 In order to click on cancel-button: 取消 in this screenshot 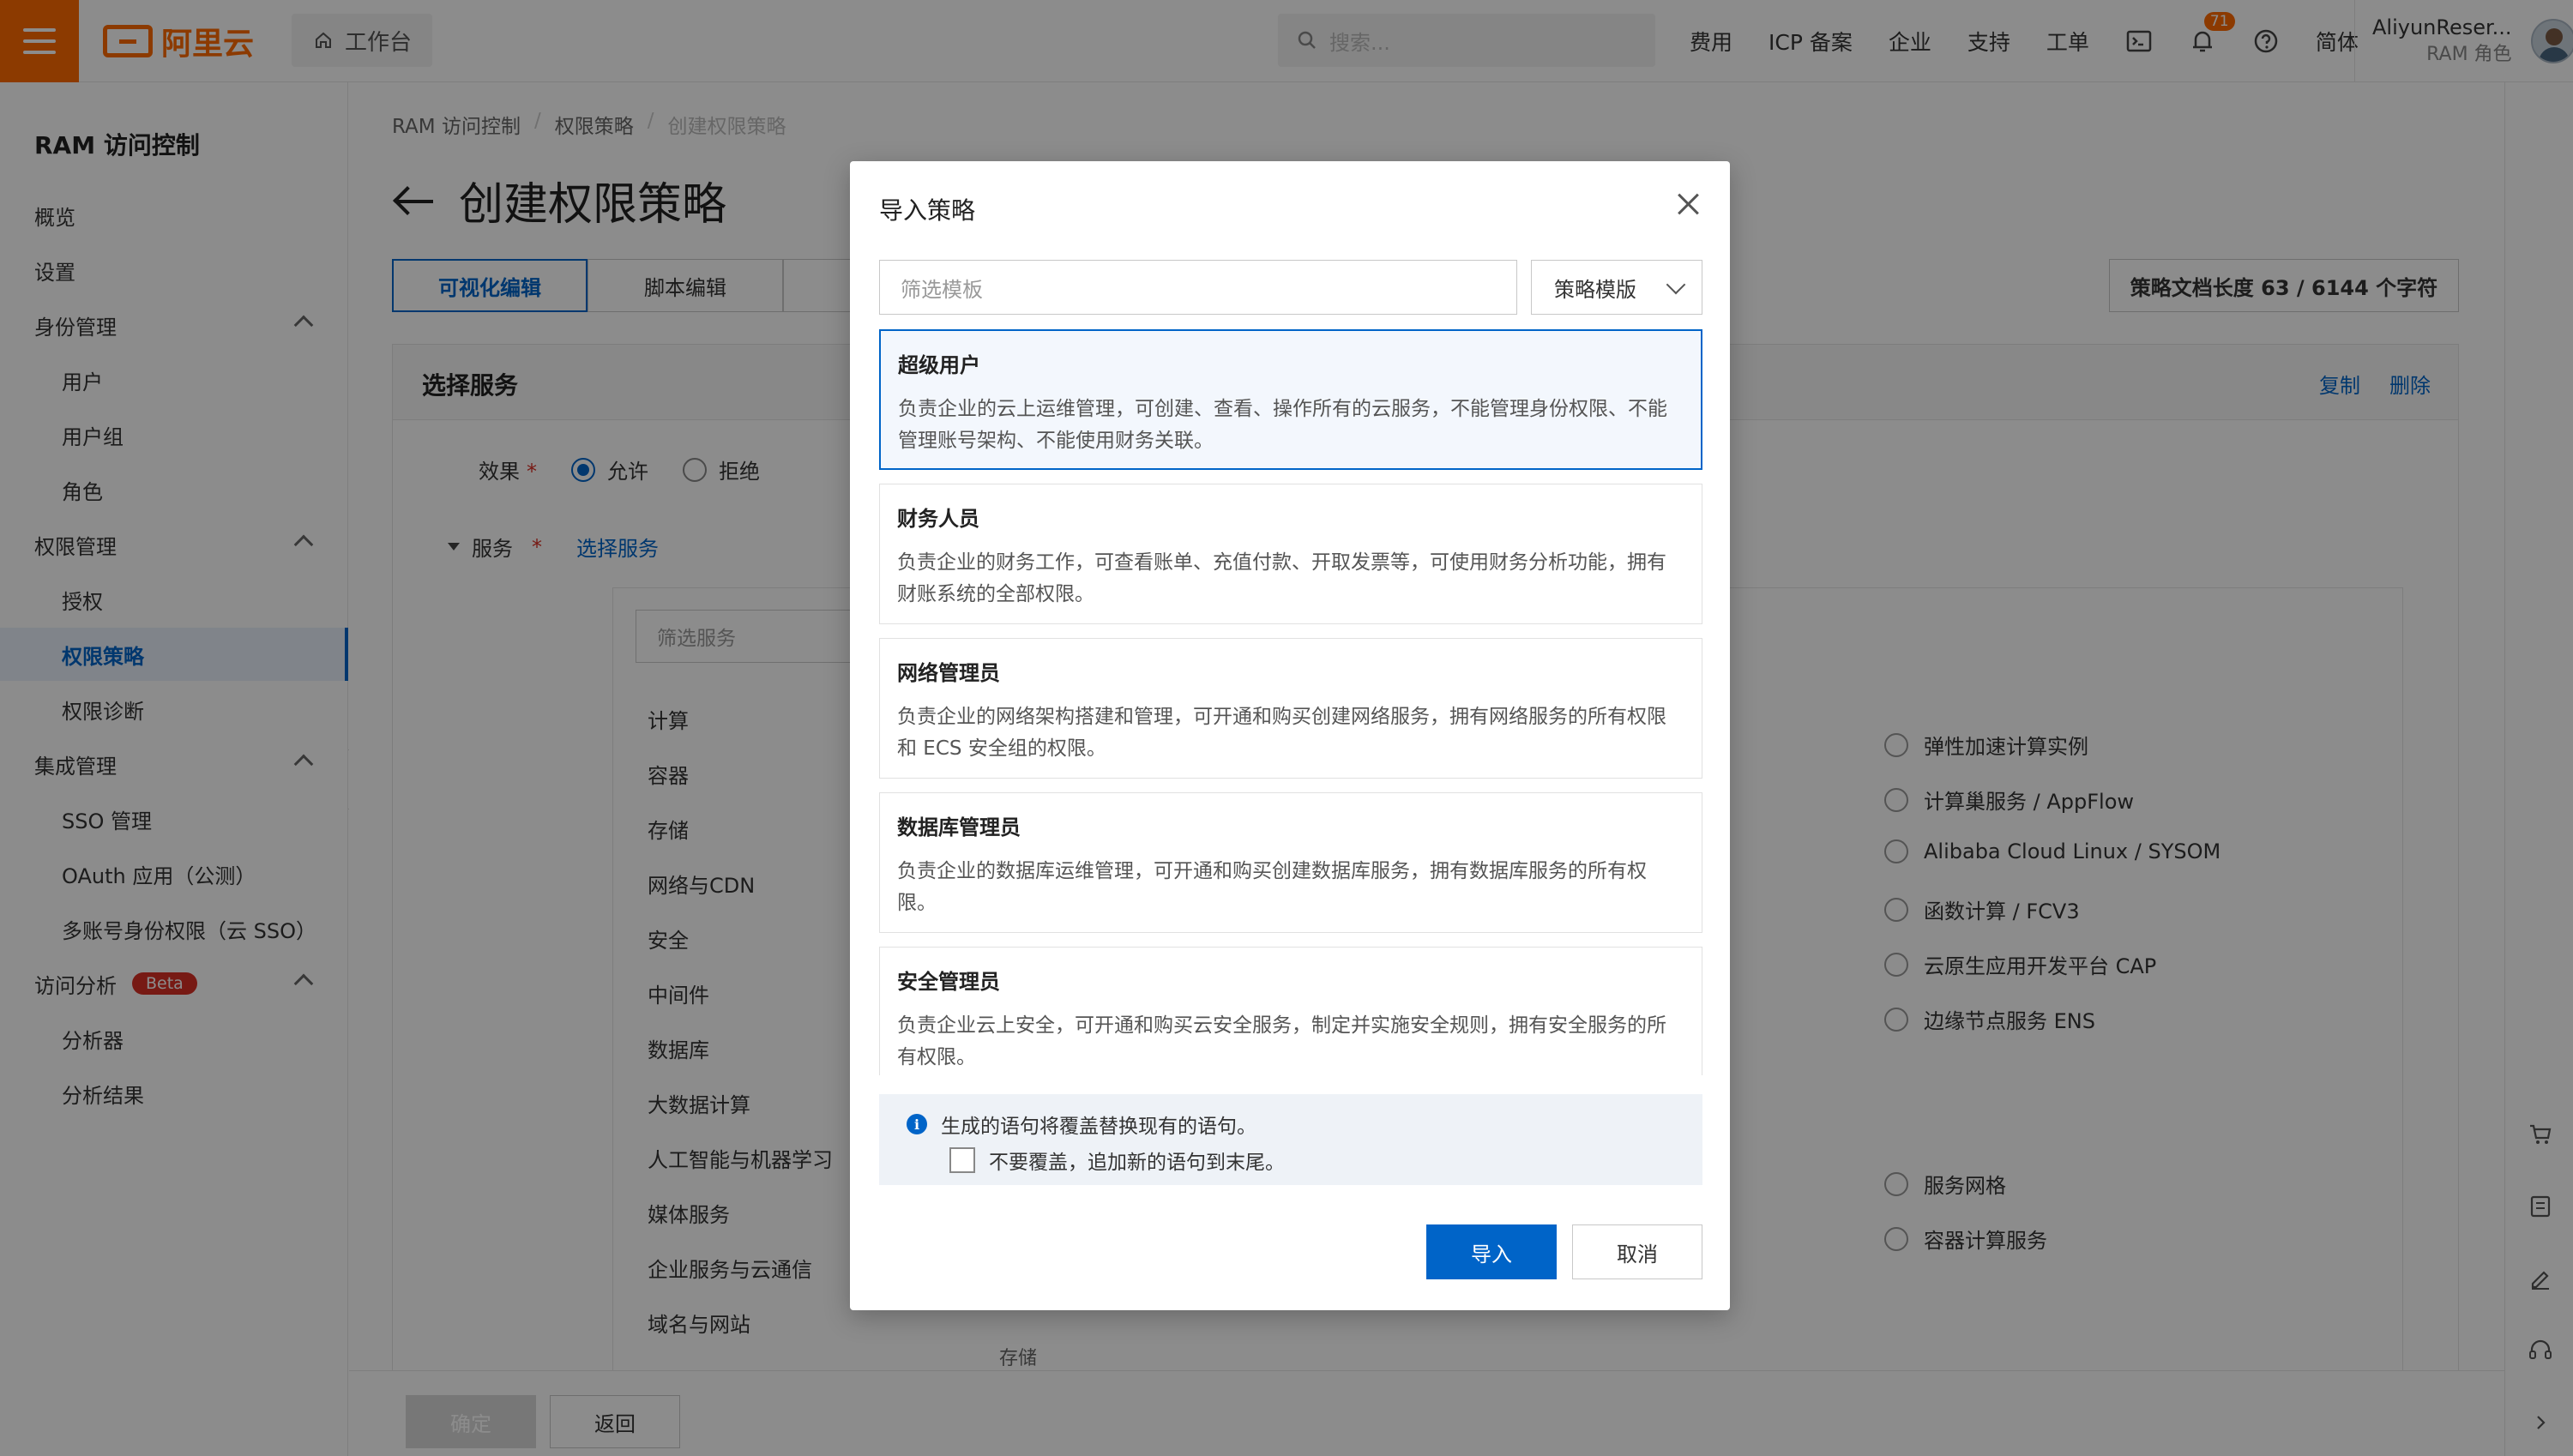, I will do `click(1637, 1251)`.